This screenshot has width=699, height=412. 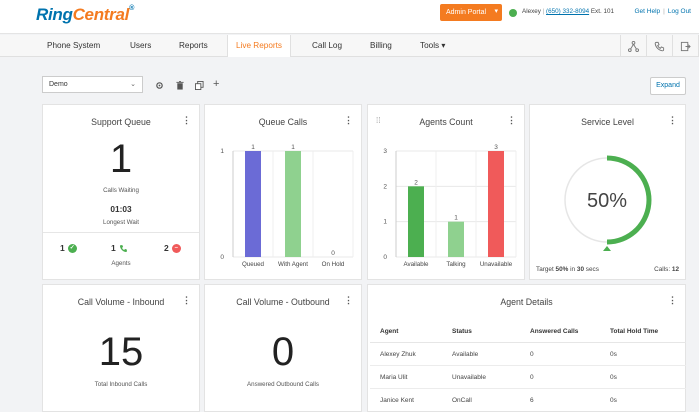 What do you see at coordinates (634, 331) in the screenshot?
I see `column-header-total-hold-time: Total Hold Time` at bounding box center [634, 331].